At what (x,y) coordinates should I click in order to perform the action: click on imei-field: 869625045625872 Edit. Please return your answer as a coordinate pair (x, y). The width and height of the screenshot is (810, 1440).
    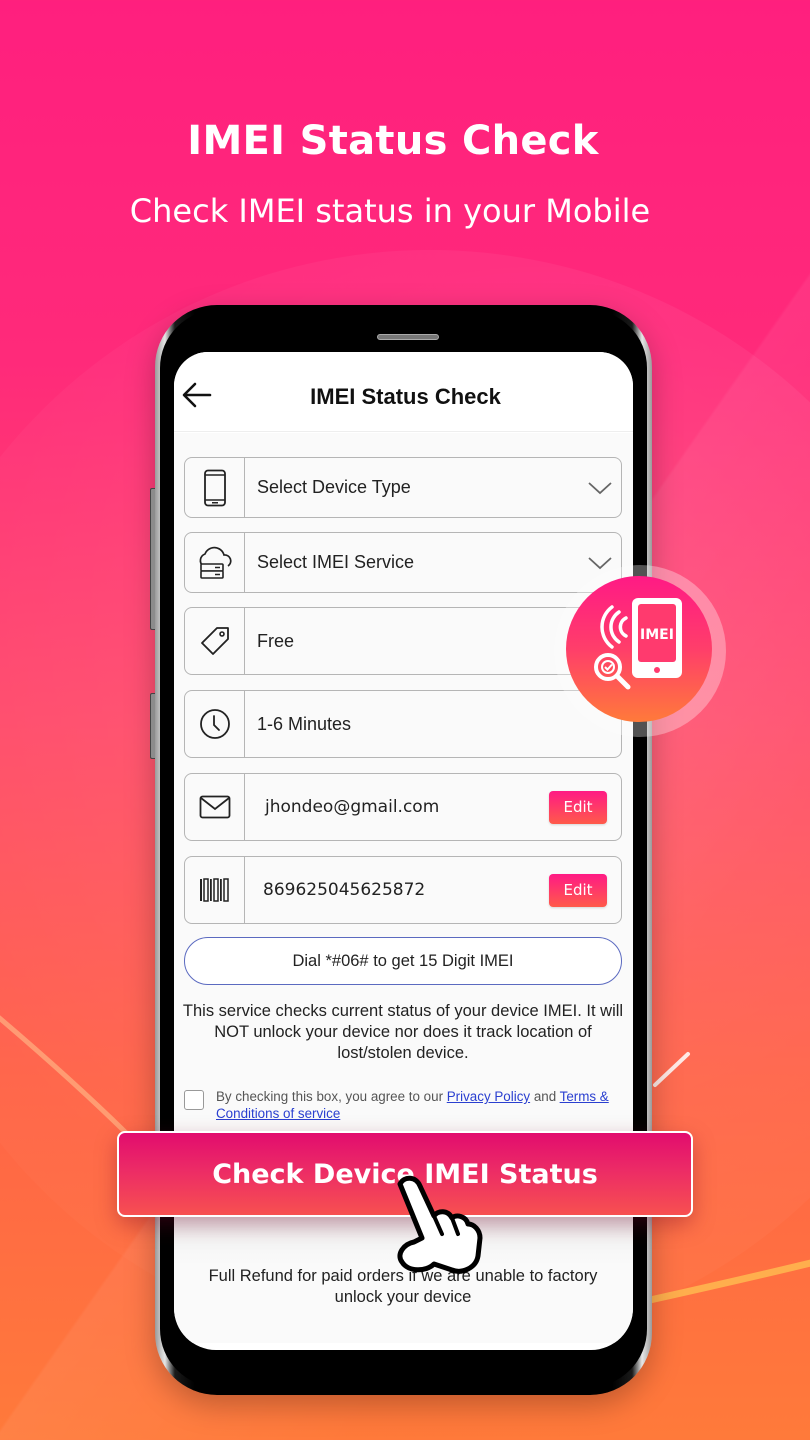
    Looking at the image, I should click on (403, 890).